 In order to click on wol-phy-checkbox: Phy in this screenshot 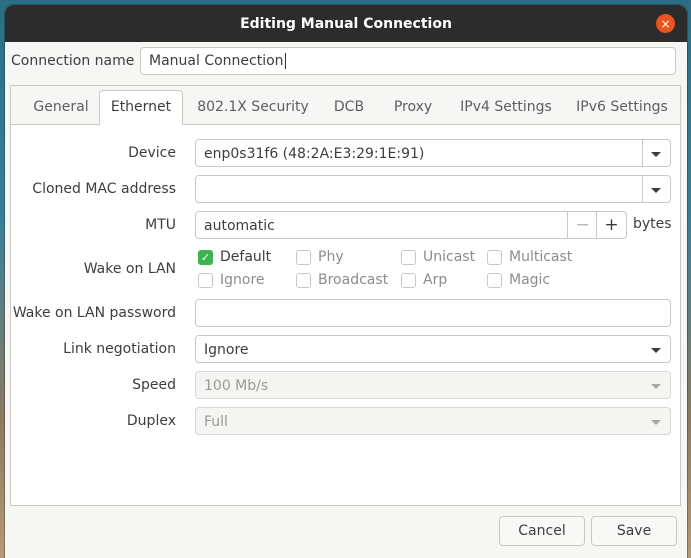, I will do `click(320, 257)`.